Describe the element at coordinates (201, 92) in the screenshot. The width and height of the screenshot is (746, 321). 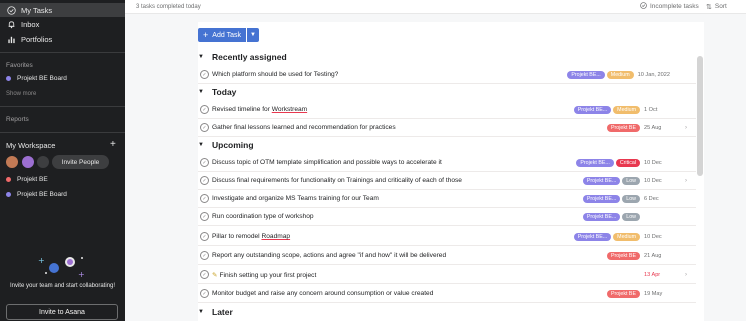
I see `caret-down-icon: ▼` at that location.